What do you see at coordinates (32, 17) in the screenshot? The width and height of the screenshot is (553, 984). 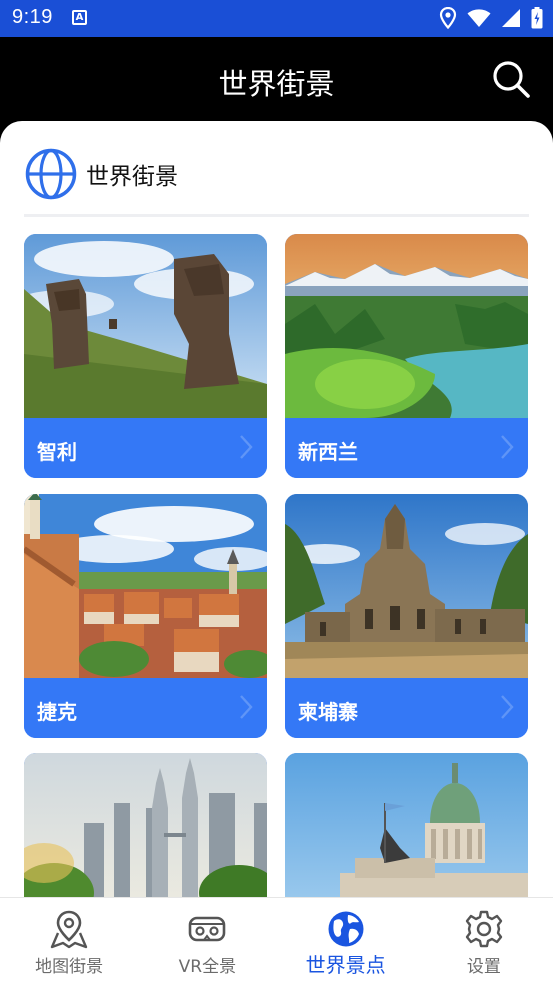 I see `status-time: 9:19` at bounding box center [32, 17].